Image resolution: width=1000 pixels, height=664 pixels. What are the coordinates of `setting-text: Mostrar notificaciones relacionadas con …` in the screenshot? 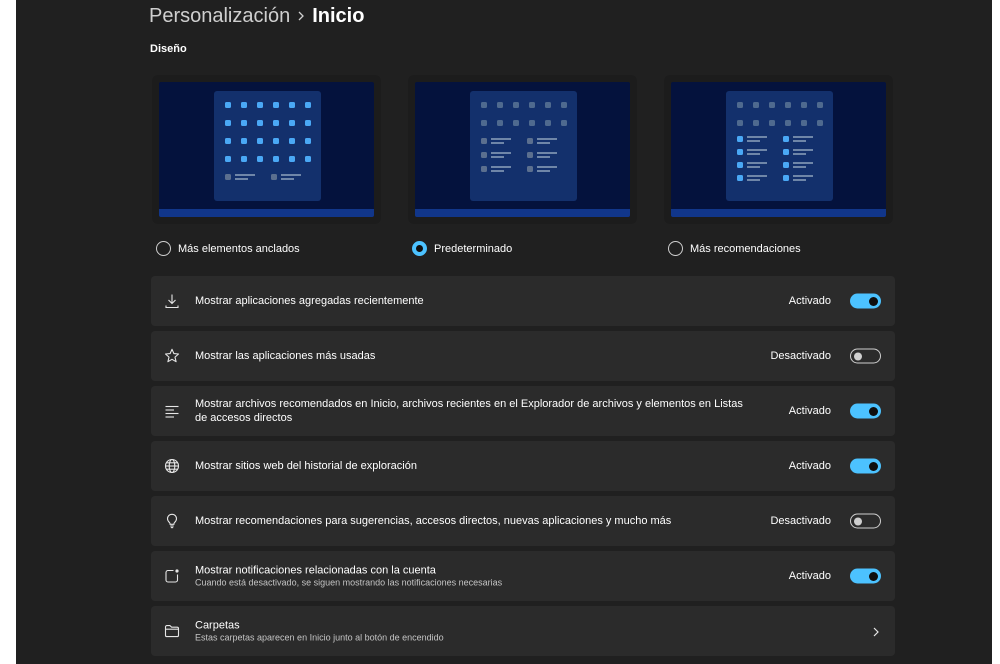 It's located at (475, 576).